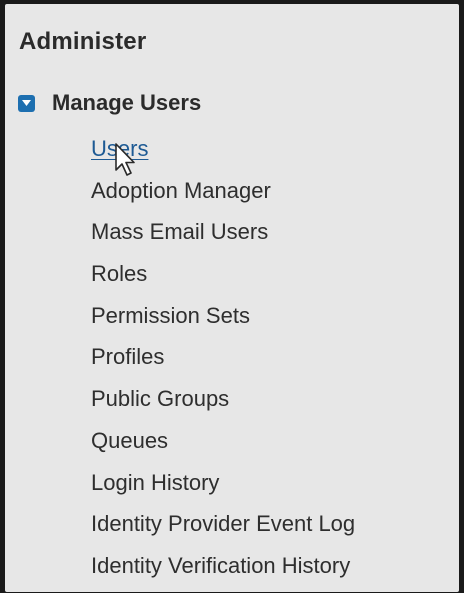 Image resolution: width=464 pixels, height=593 pixels. What do you see at coordinates (223, 530) in the screenshot?
I see `menu-item-identity-provider-event-log: Identity Provider Event Log` at bounding box center [223, 530].